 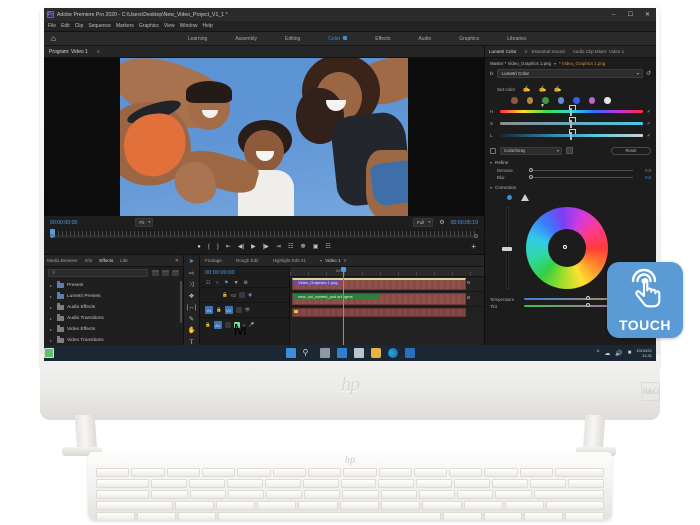 I want to click on volume-icon: 🔊, so click(x=618, y=353).